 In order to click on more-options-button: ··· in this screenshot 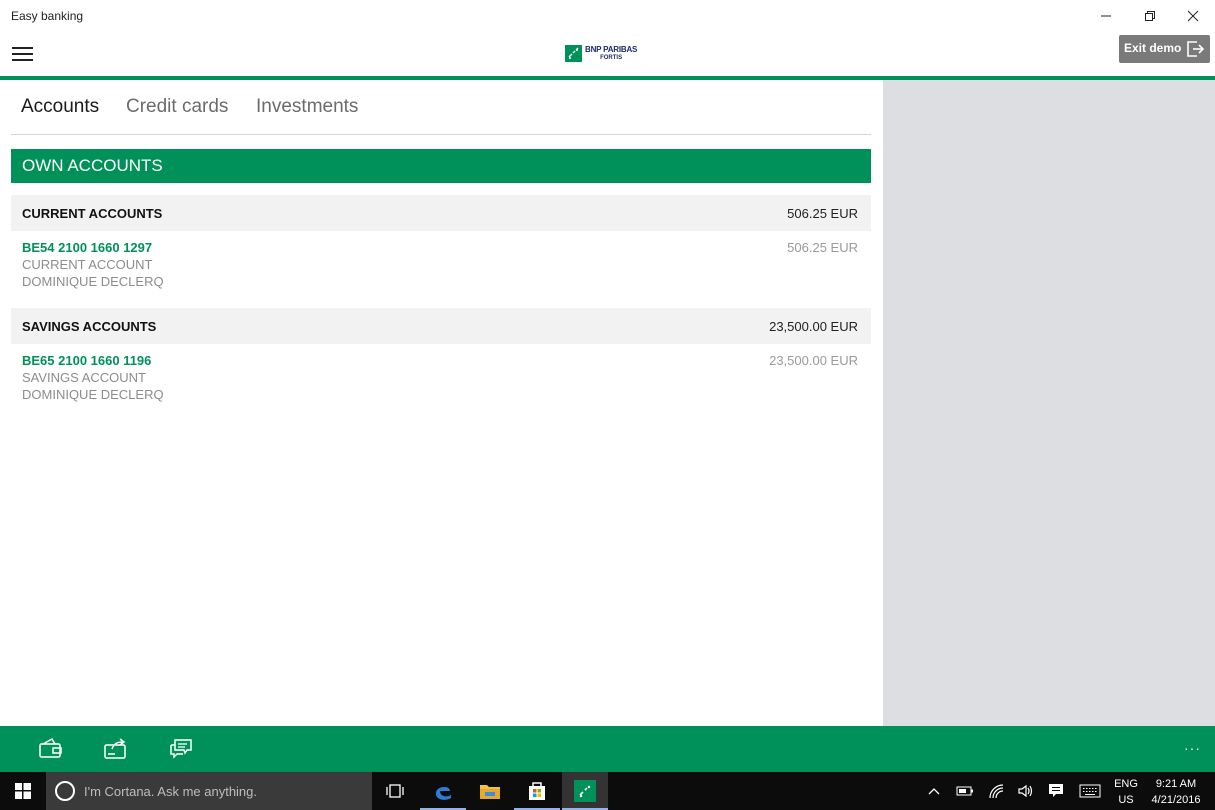, I will do `click(1192, 748)`.